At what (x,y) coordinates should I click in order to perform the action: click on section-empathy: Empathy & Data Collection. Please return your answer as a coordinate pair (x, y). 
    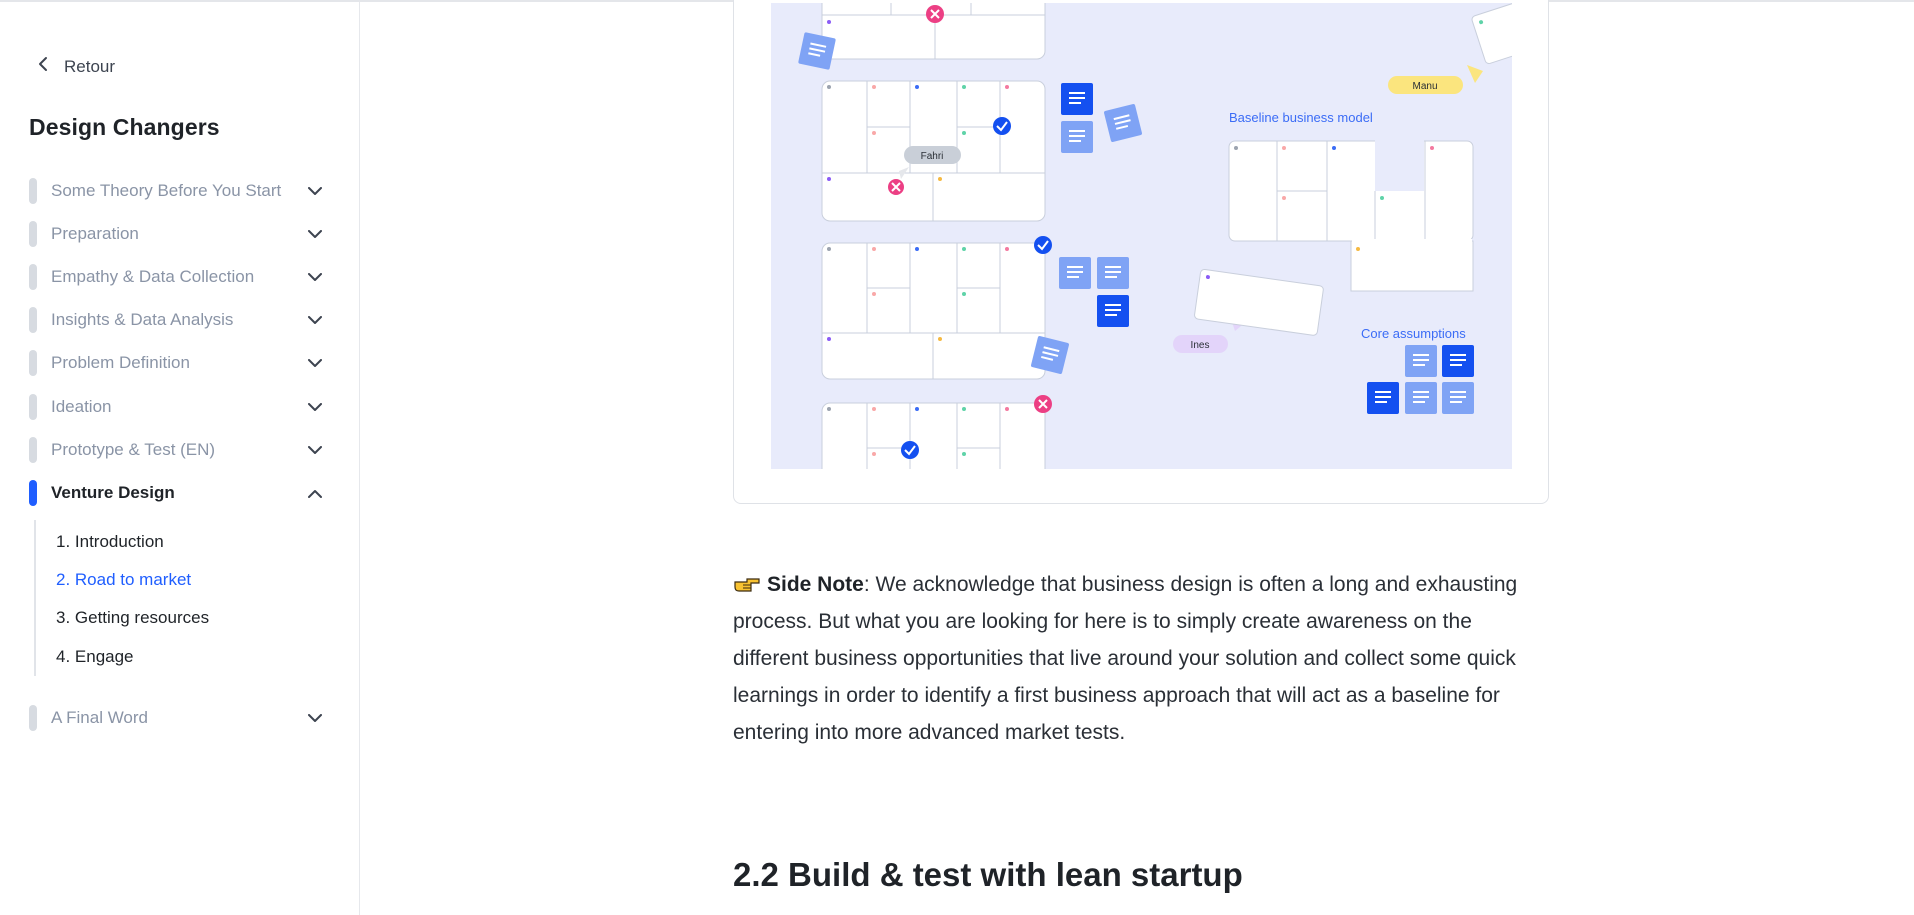
    Looking at the image, I should click on (179, 277).